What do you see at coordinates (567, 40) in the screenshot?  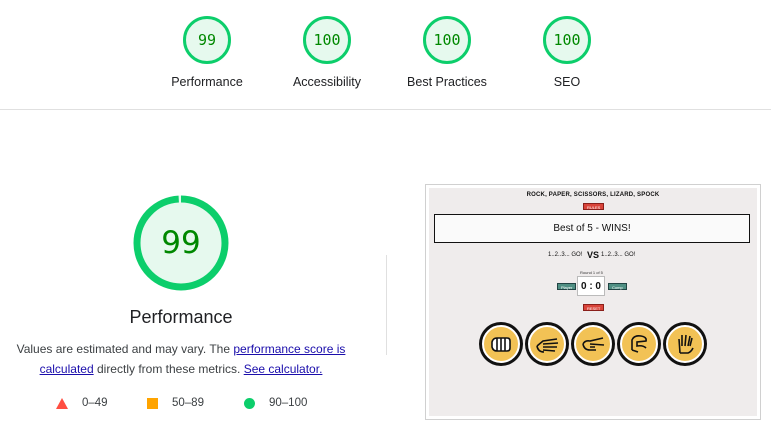 I see `seo-score-gauge: 100` at bounding box center [567, 40].